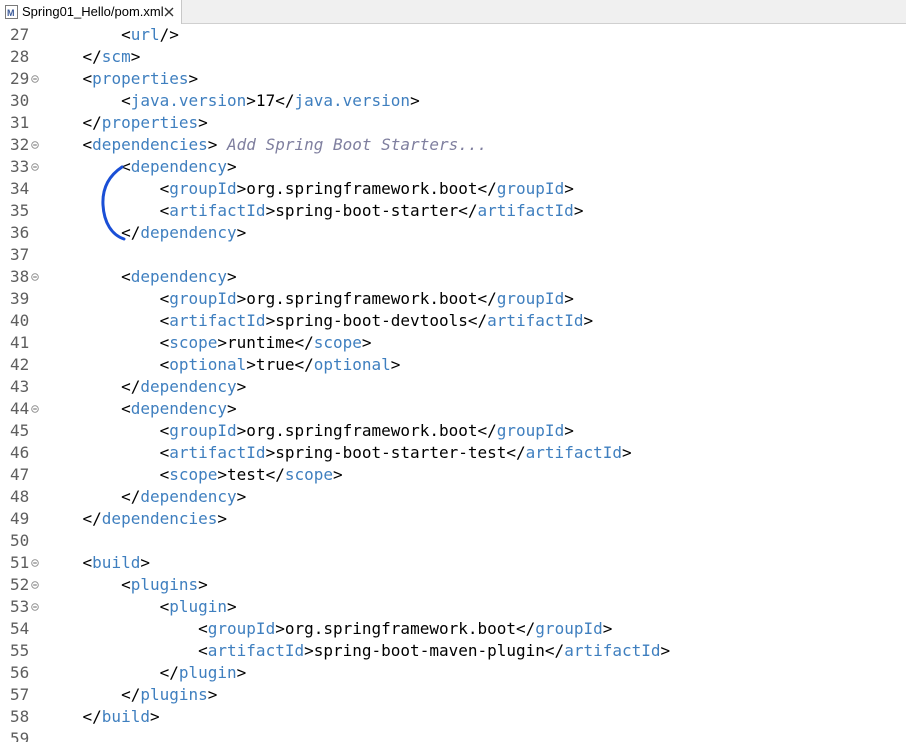 Image resolution: width=906 pixels, height=742 pixels. What do you see at coordinates (198, 606) in the screenshot?
I see `xml-tag-name: plugin` at bounding box center [198, 606].